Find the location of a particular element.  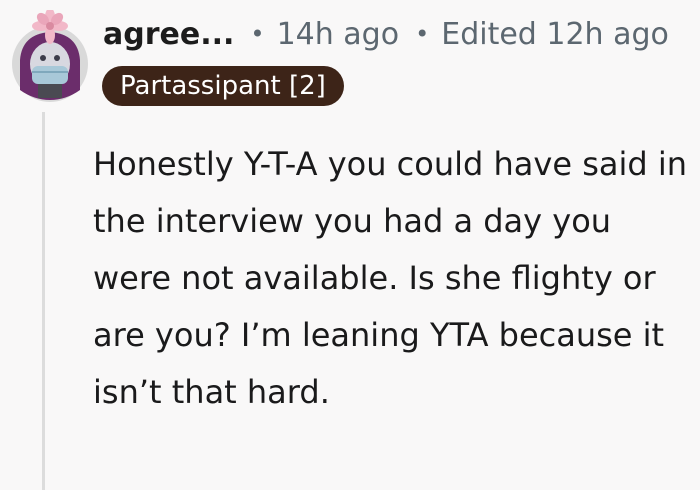

comment-meta: agree... • 14h ago • Edited 12h ago is located at coordinates (386, 34).